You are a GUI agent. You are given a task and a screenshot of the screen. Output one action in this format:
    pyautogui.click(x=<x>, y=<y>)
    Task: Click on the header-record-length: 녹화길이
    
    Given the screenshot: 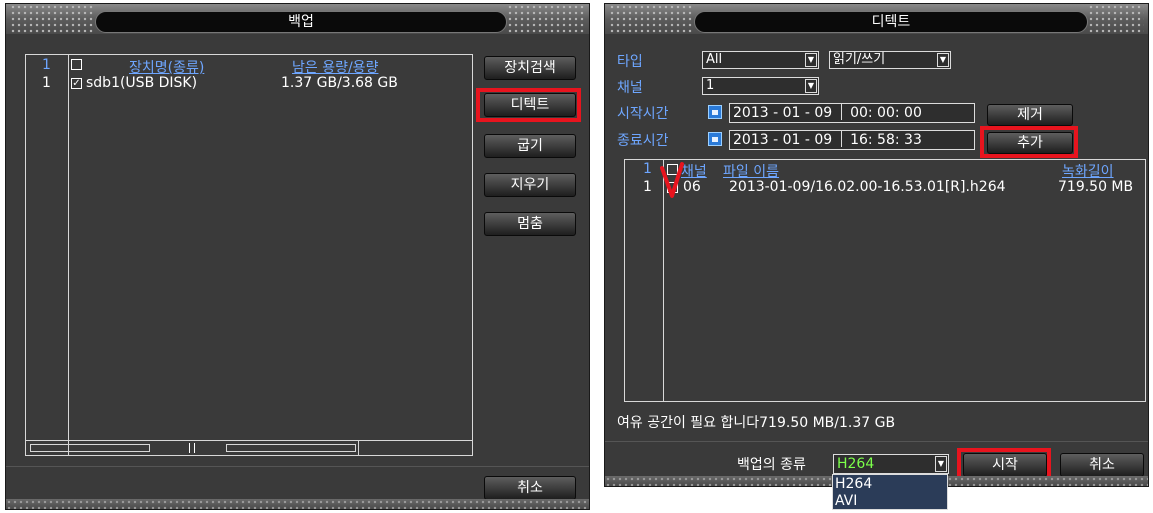 What is the action you would take?
    pyautogui.click(x=1088, y=172)
    